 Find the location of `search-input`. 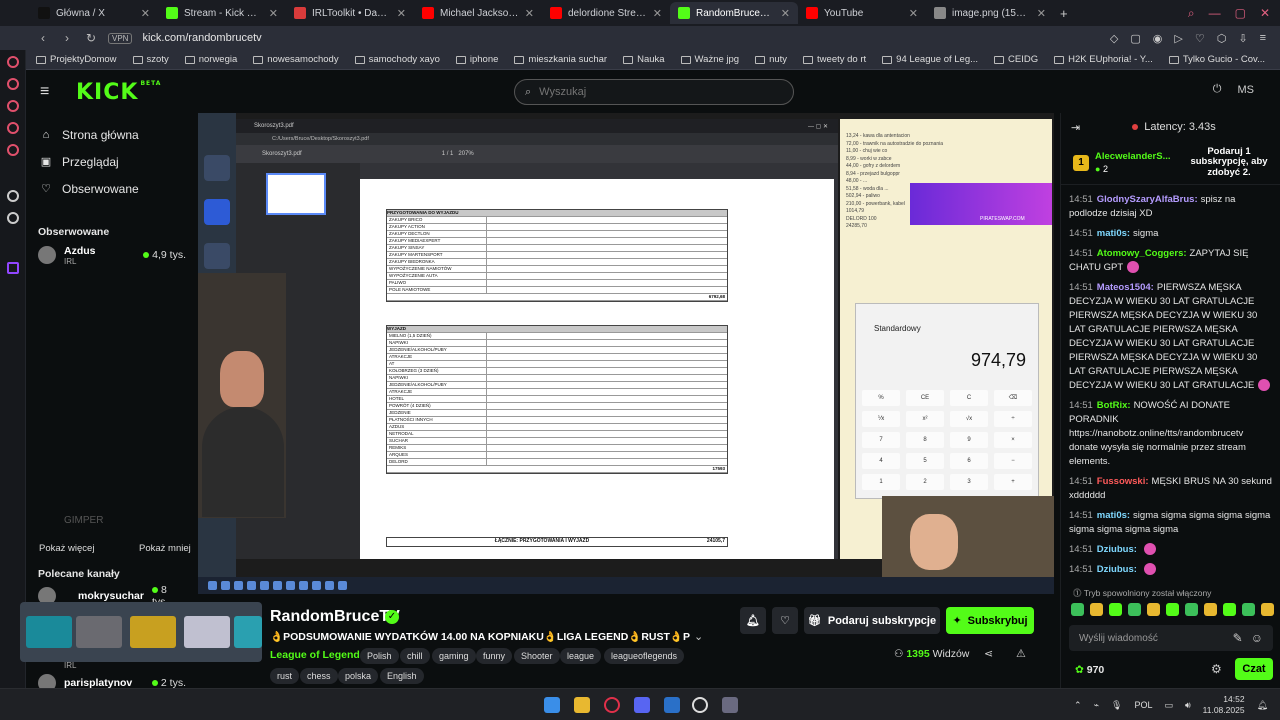

search-input is located at coordinates (649, 92).